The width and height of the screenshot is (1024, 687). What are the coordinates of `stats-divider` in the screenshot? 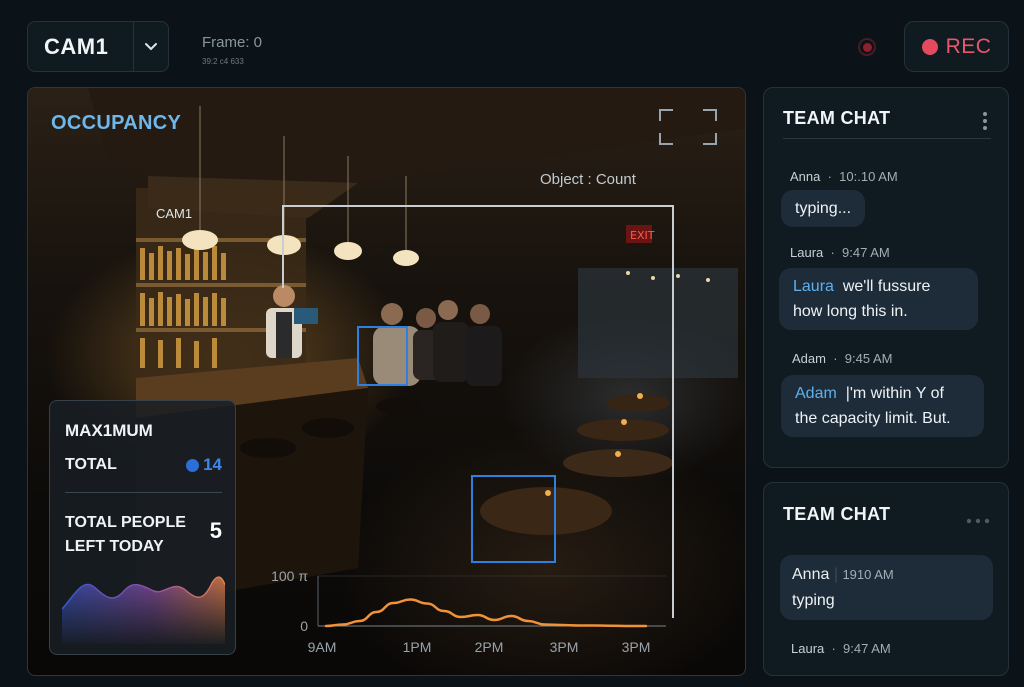 It's located at (143, 492).